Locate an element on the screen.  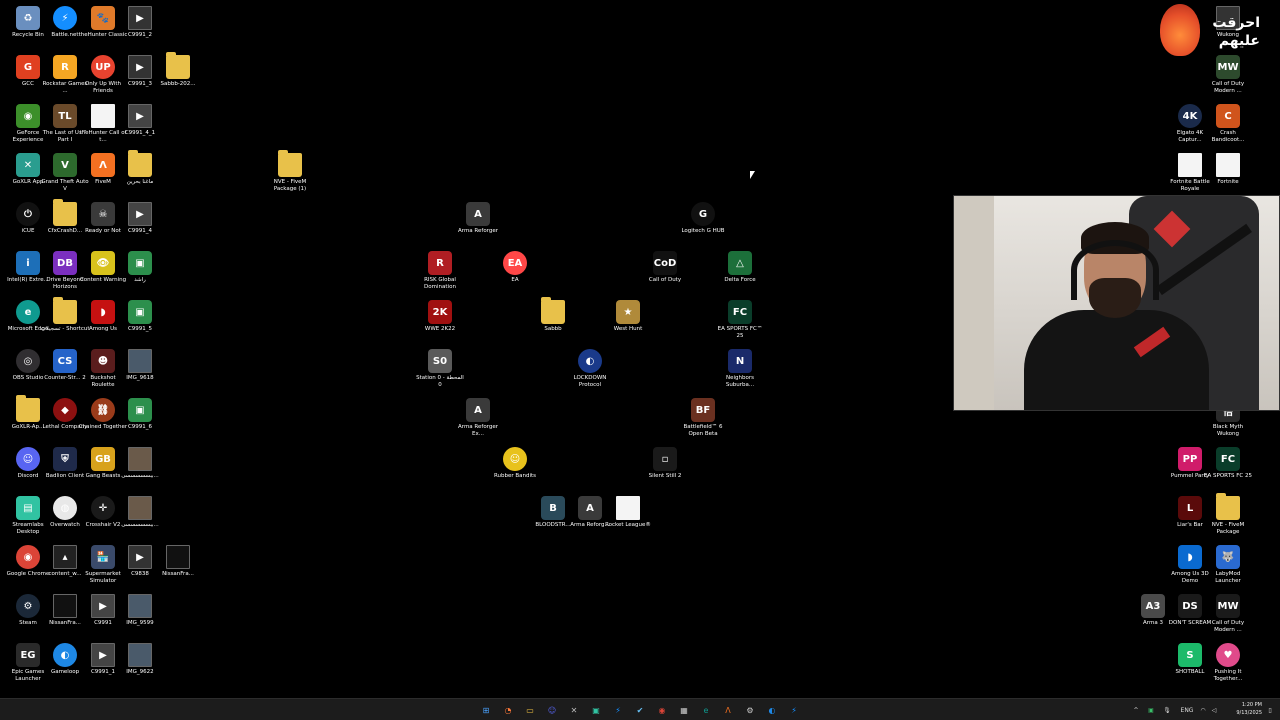
westhunt-icon: ★ is located at coordinates (628, 312).